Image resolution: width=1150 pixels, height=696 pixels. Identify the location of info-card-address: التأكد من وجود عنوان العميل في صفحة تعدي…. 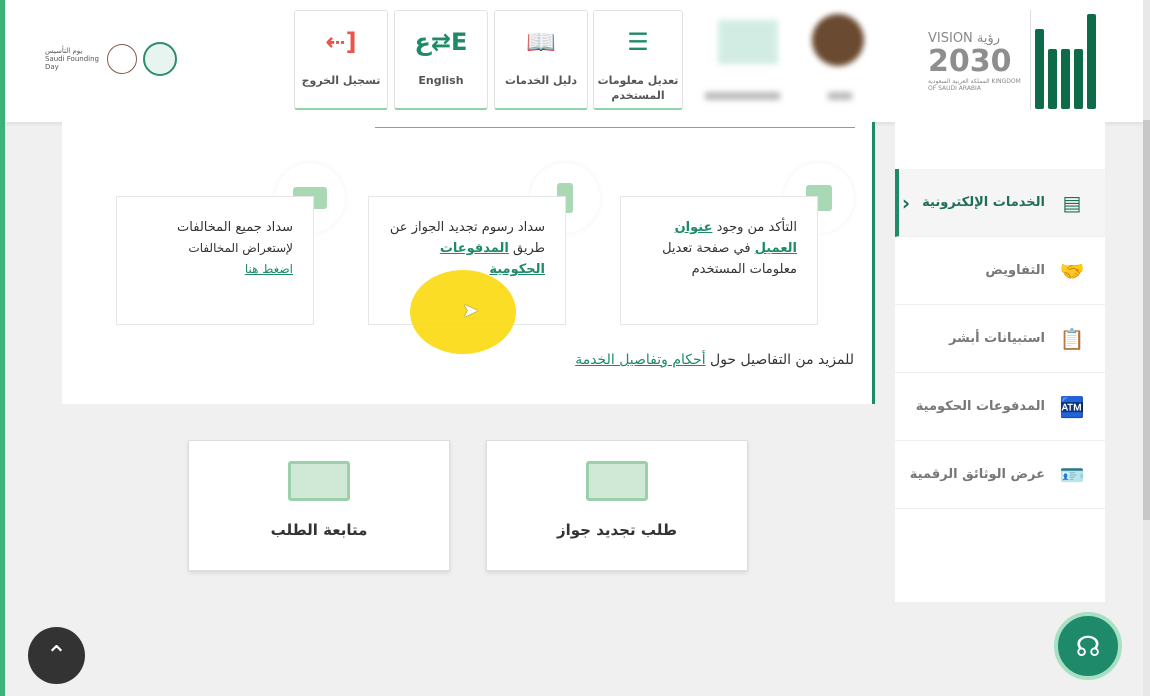
(719, 260).